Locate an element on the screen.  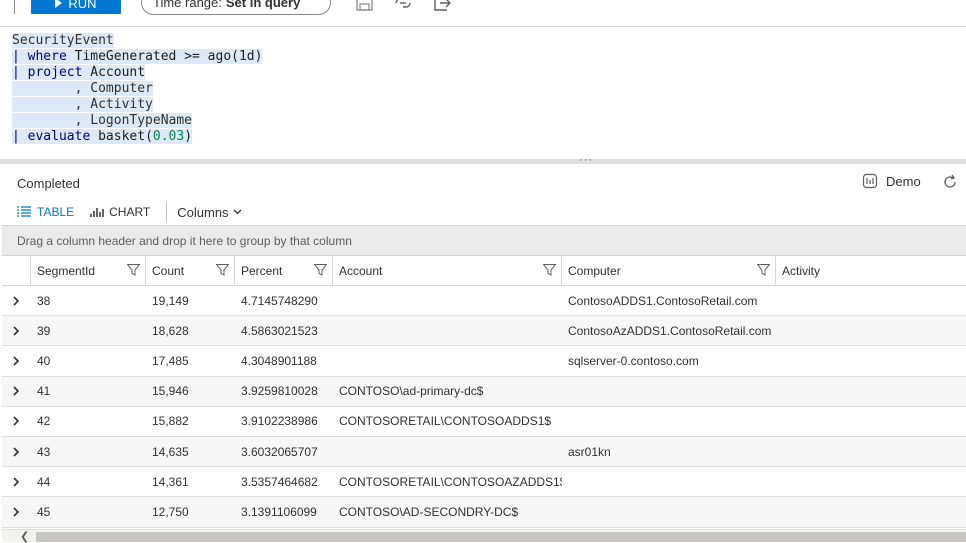
scrollbar-thumb is located at coordinates (501, 537).